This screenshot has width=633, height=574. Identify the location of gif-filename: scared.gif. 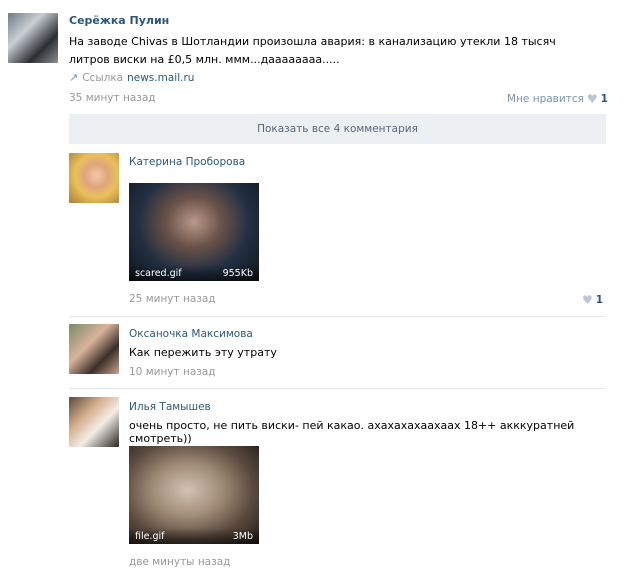
(158, 273).